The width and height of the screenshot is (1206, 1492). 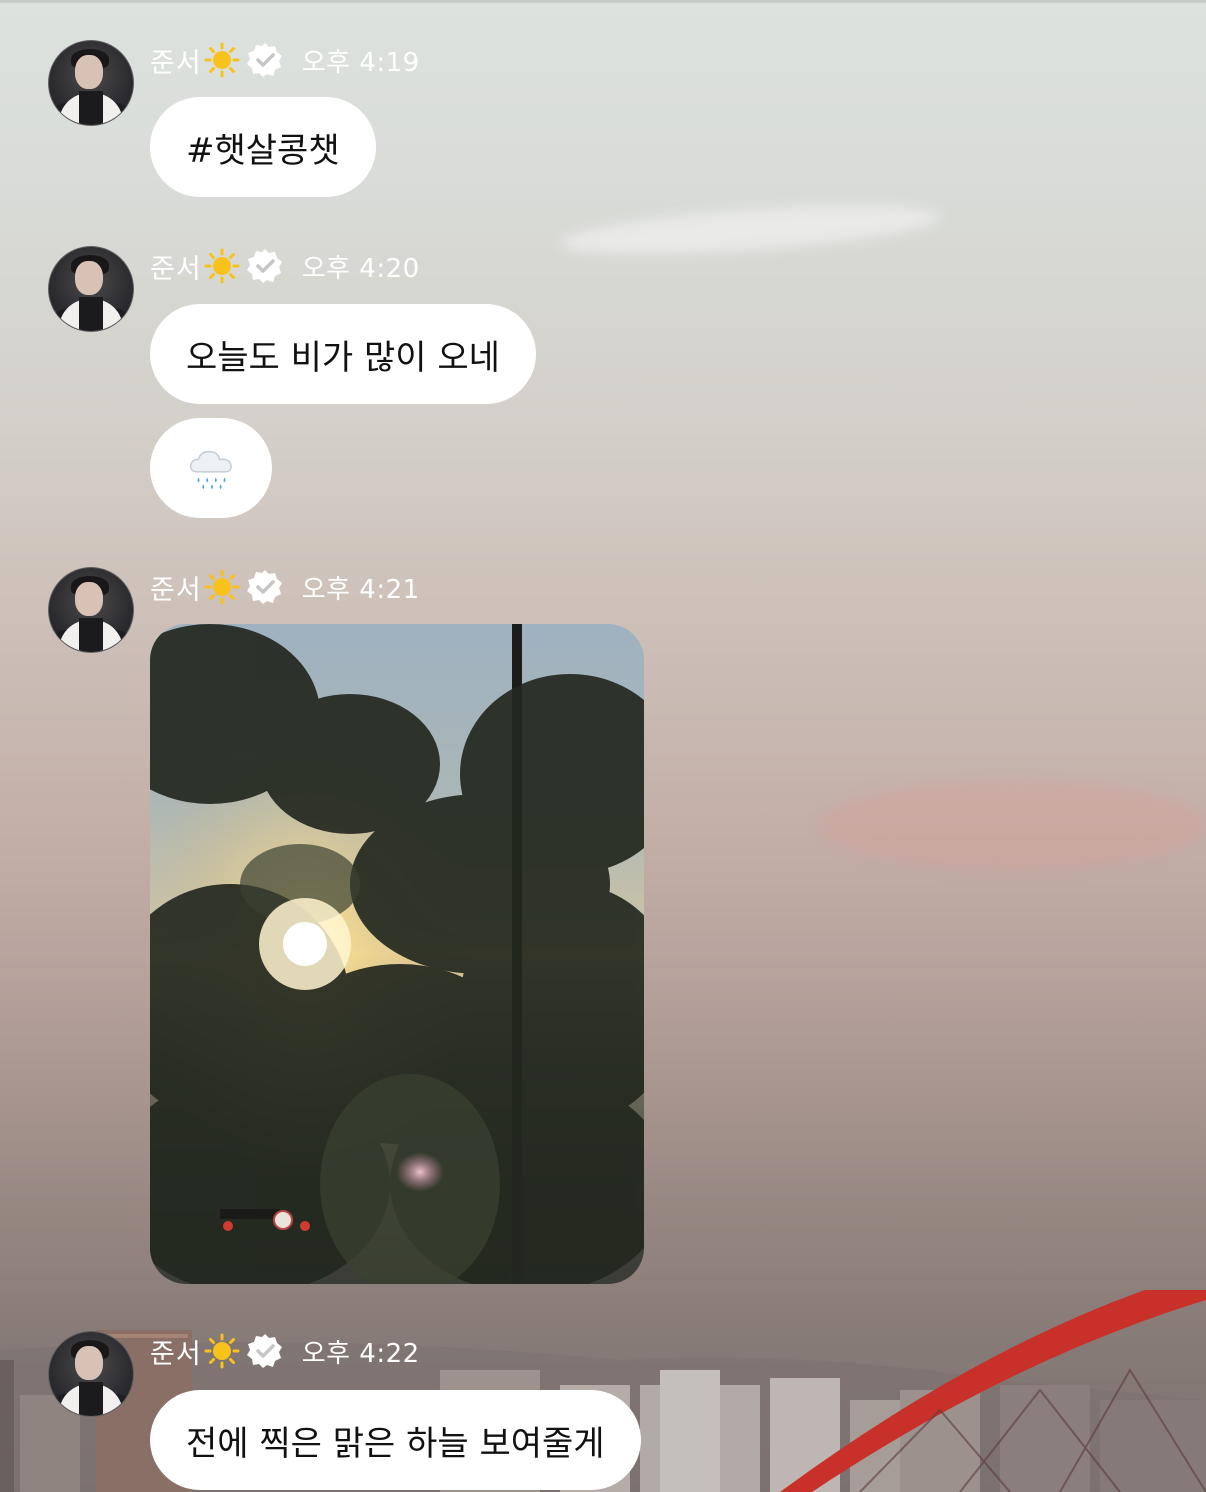 I want to click on message-time: 오후 4:21, so click(x=360, y=589).